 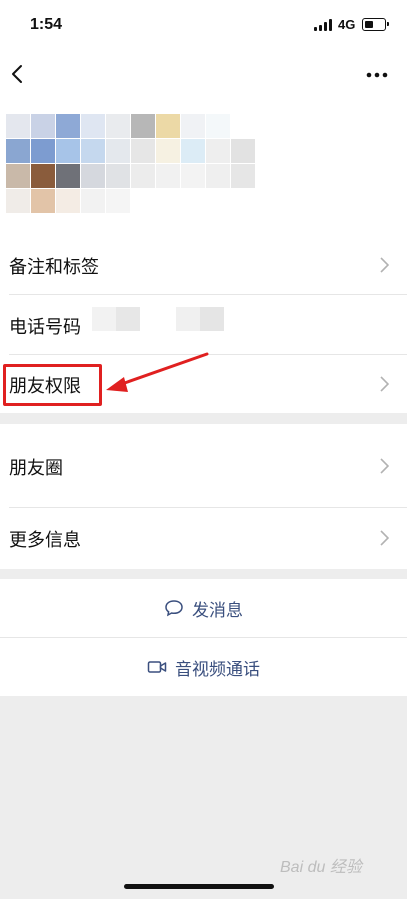 I want to click on nav-bar, so click(x=203, y=75).